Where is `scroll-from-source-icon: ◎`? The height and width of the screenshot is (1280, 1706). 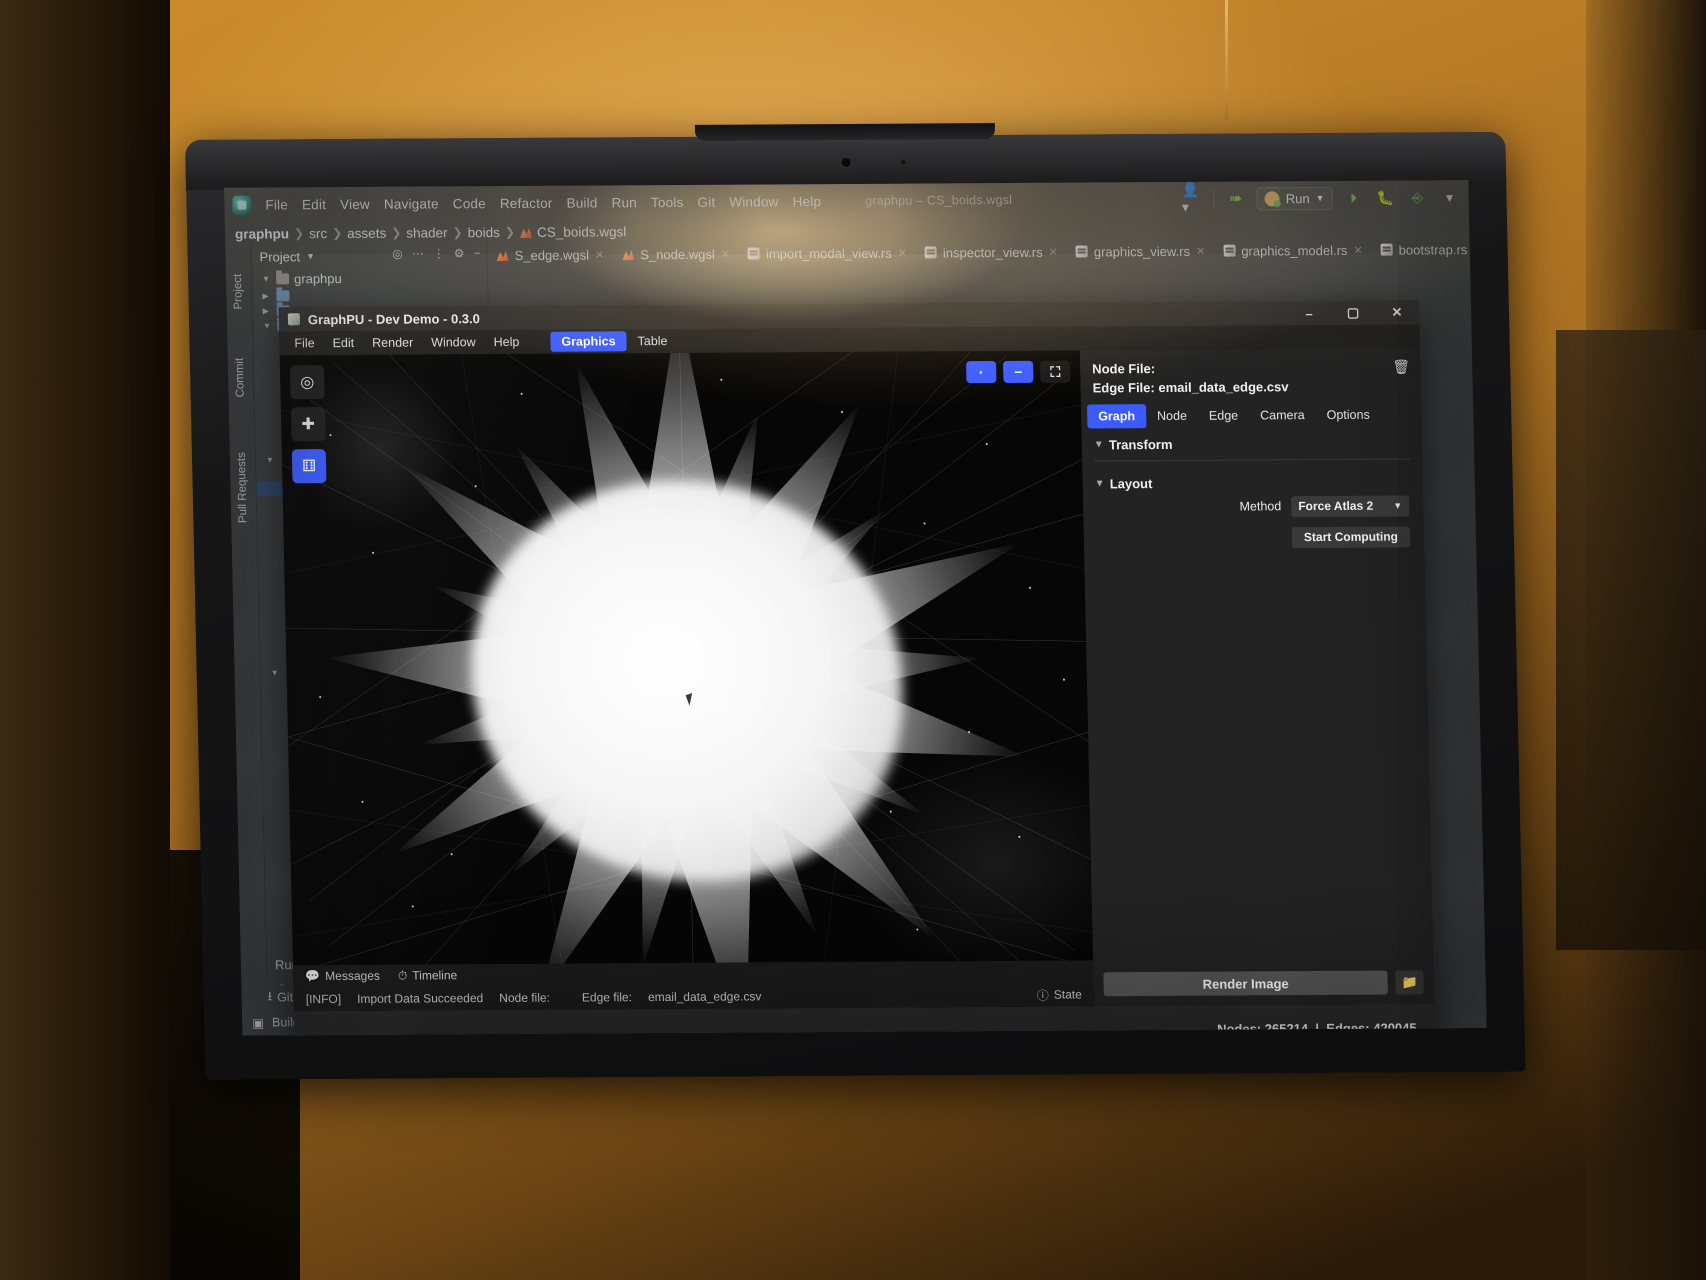 scroll-from-source-icon: ◎ is located at coordinates (397, 254).